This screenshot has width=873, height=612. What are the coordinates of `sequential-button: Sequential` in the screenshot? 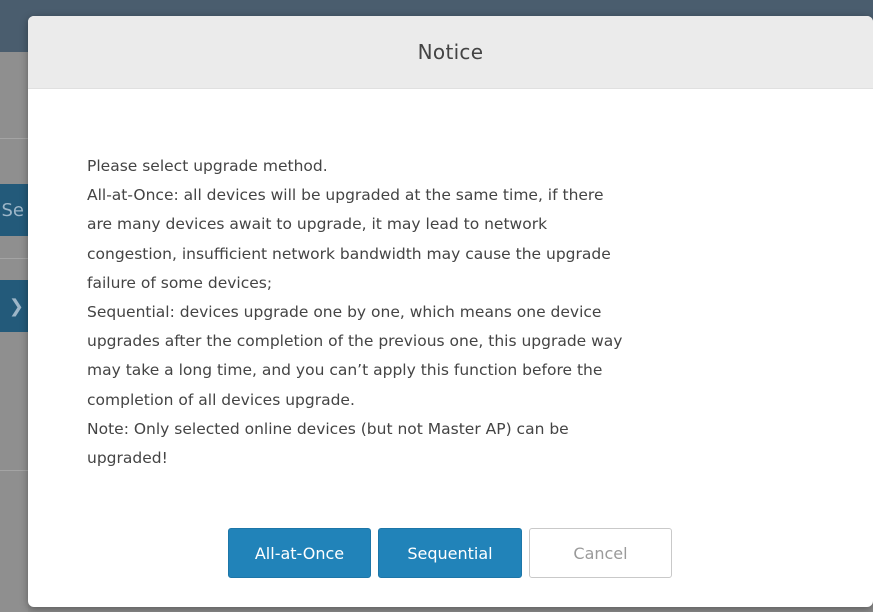 It's located at (450, 553).